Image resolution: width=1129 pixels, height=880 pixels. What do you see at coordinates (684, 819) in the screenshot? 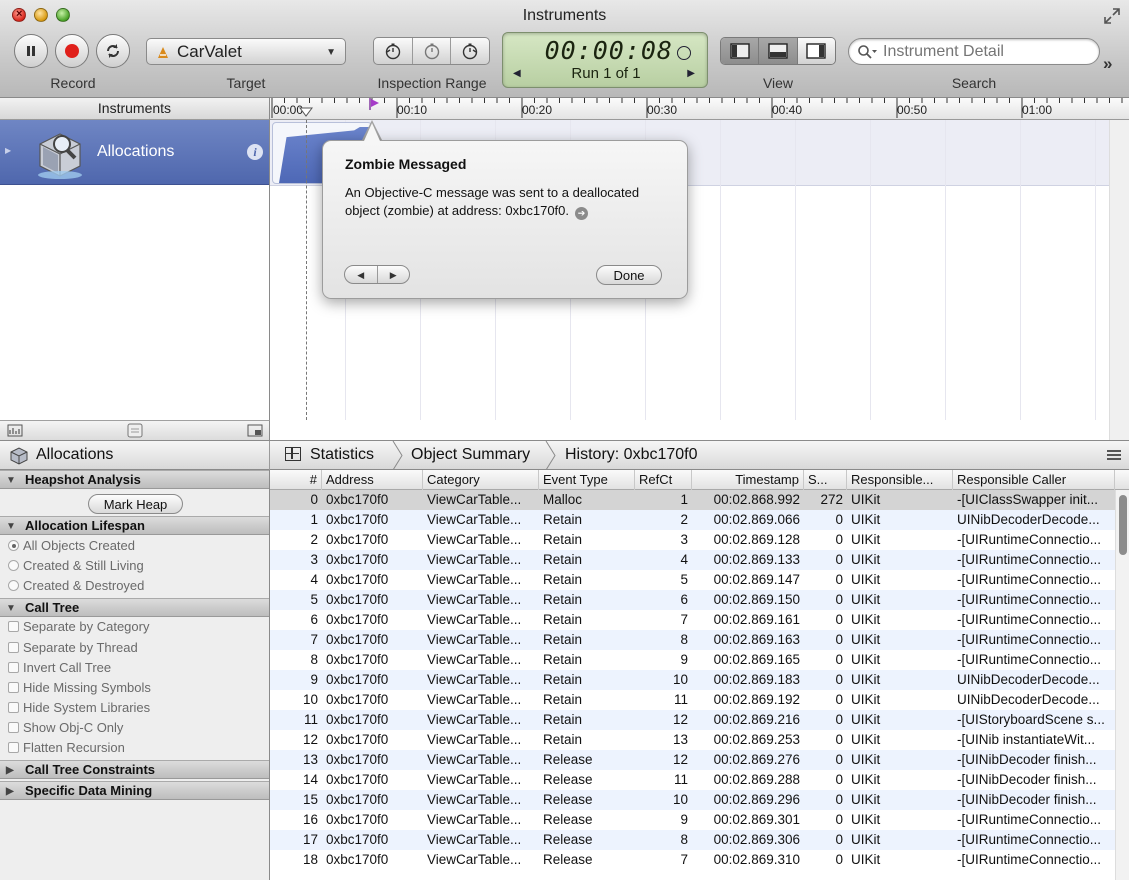
I see `cell-refct: 9` at bounding box center [684, 819].